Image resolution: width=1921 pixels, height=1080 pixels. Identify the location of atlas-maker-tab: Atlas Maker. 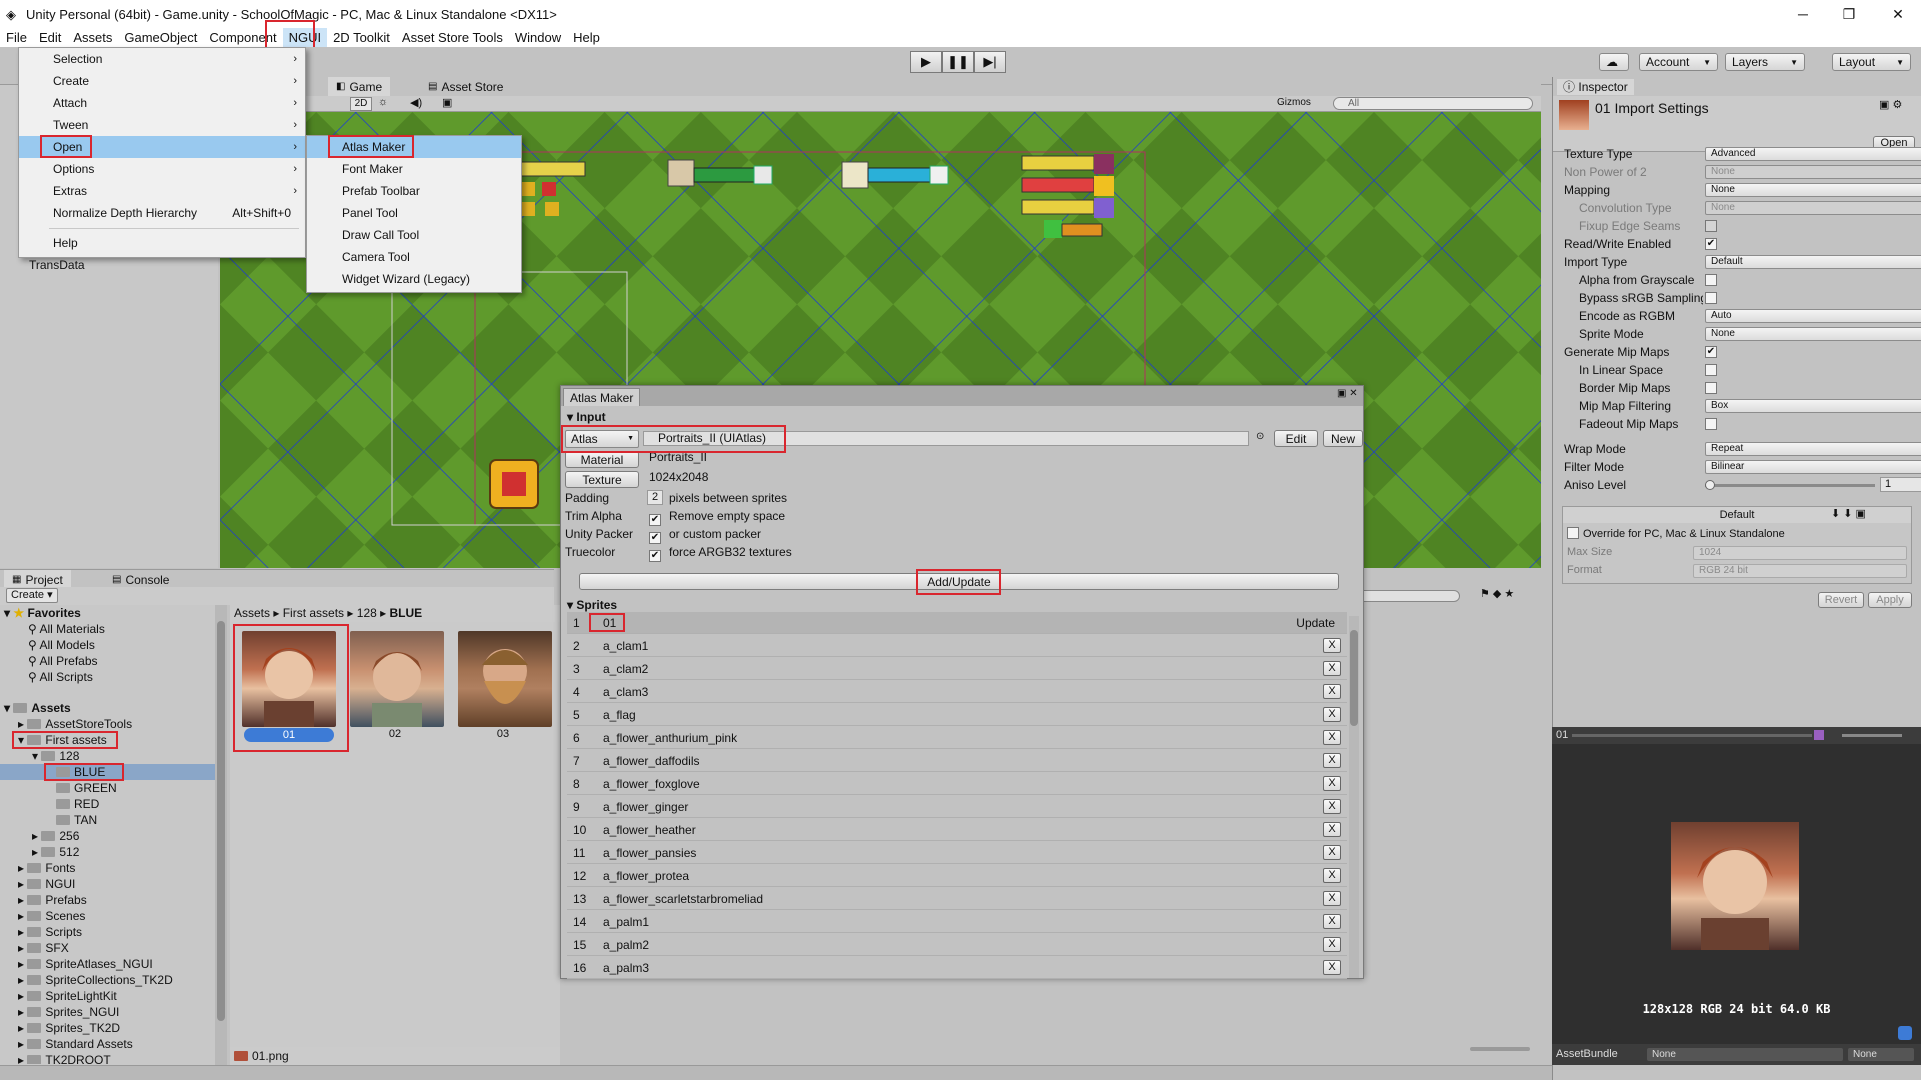
(602, 397).